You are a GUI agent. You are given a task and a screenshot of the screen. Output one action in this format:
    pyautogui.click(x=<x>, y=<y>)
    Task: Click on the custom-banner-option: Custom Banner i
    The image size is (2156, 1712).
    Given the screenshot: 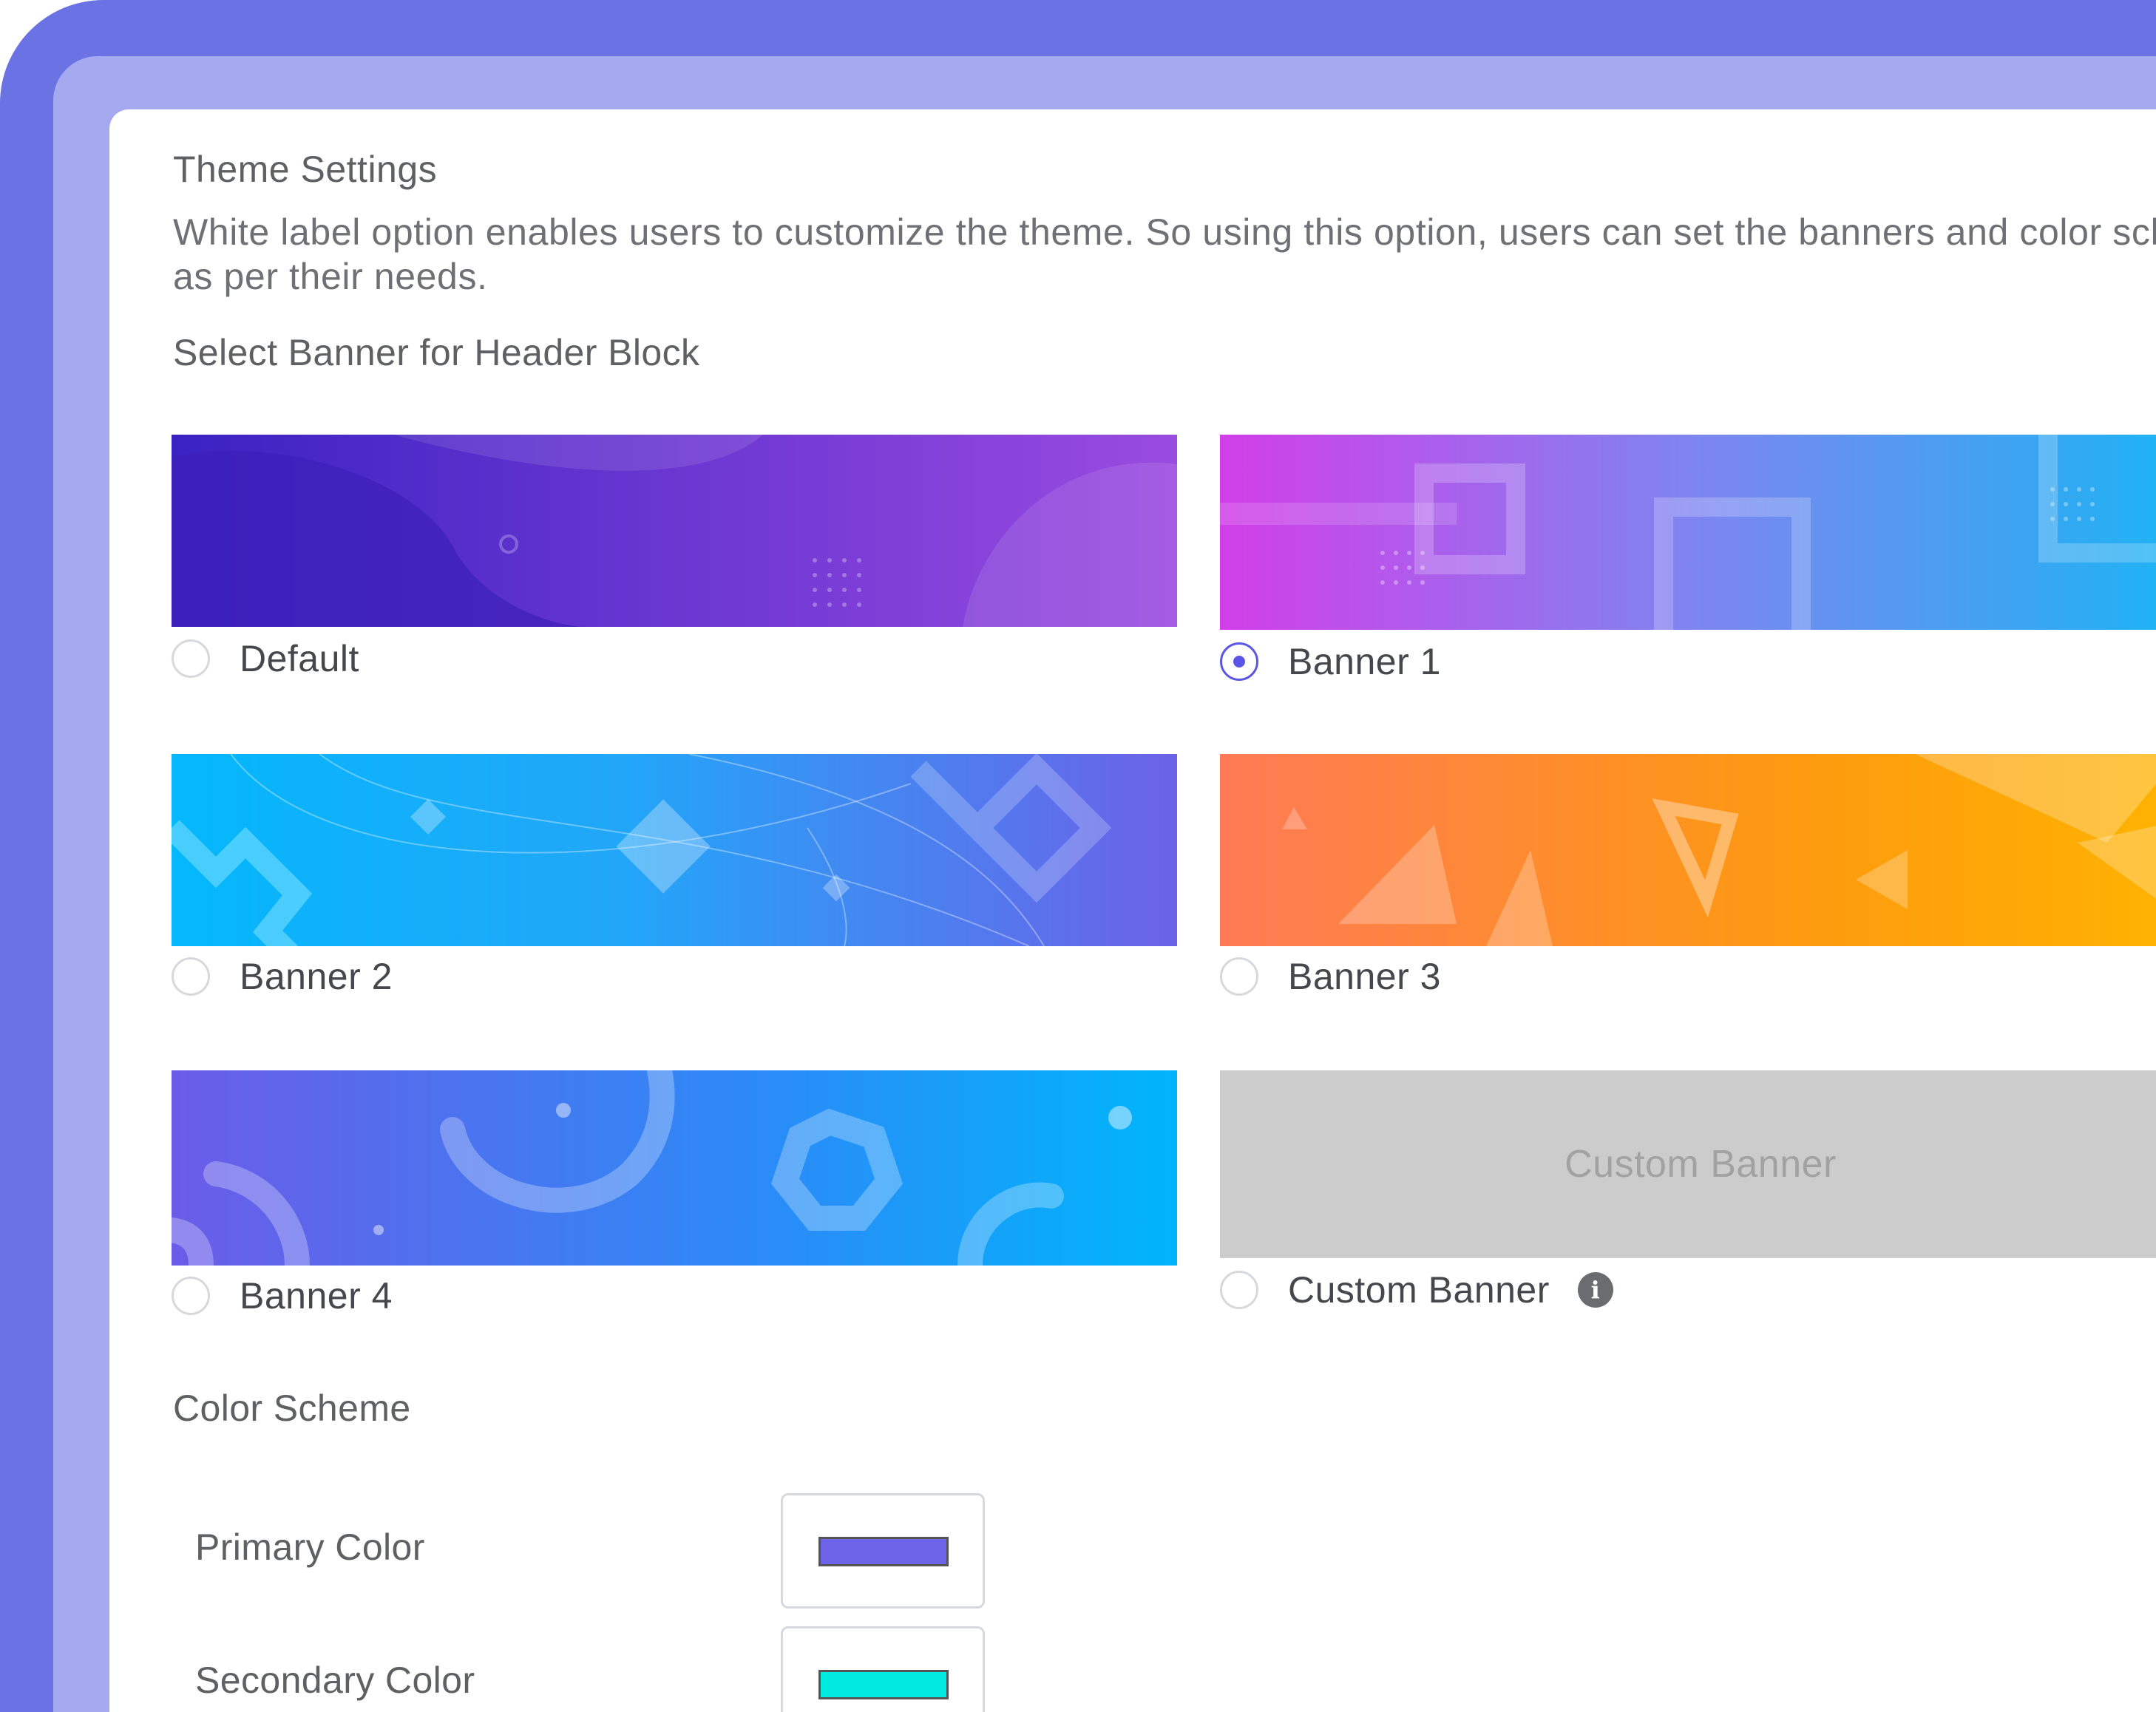 What is the action you would take?
    pyautogui.click(x=1416, y=1289)
    